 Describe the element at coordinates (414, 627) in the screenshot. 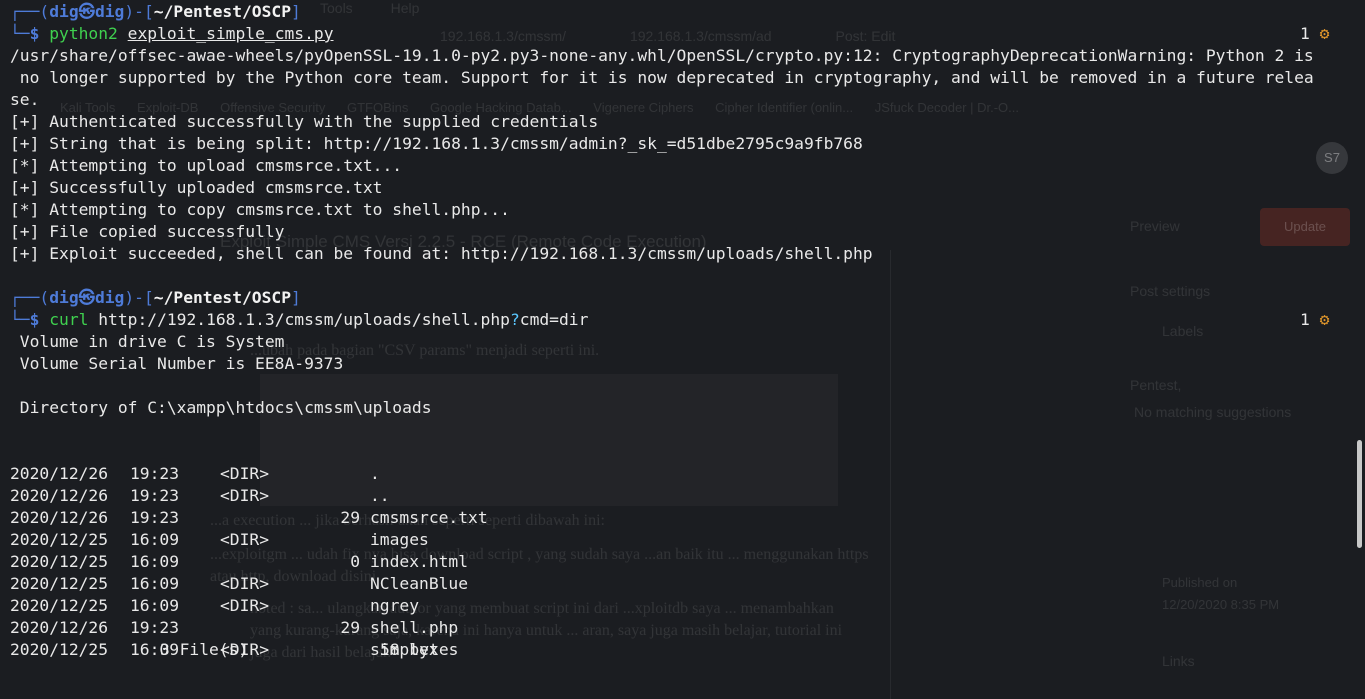

I see `dir-name: shell.php` at that location.